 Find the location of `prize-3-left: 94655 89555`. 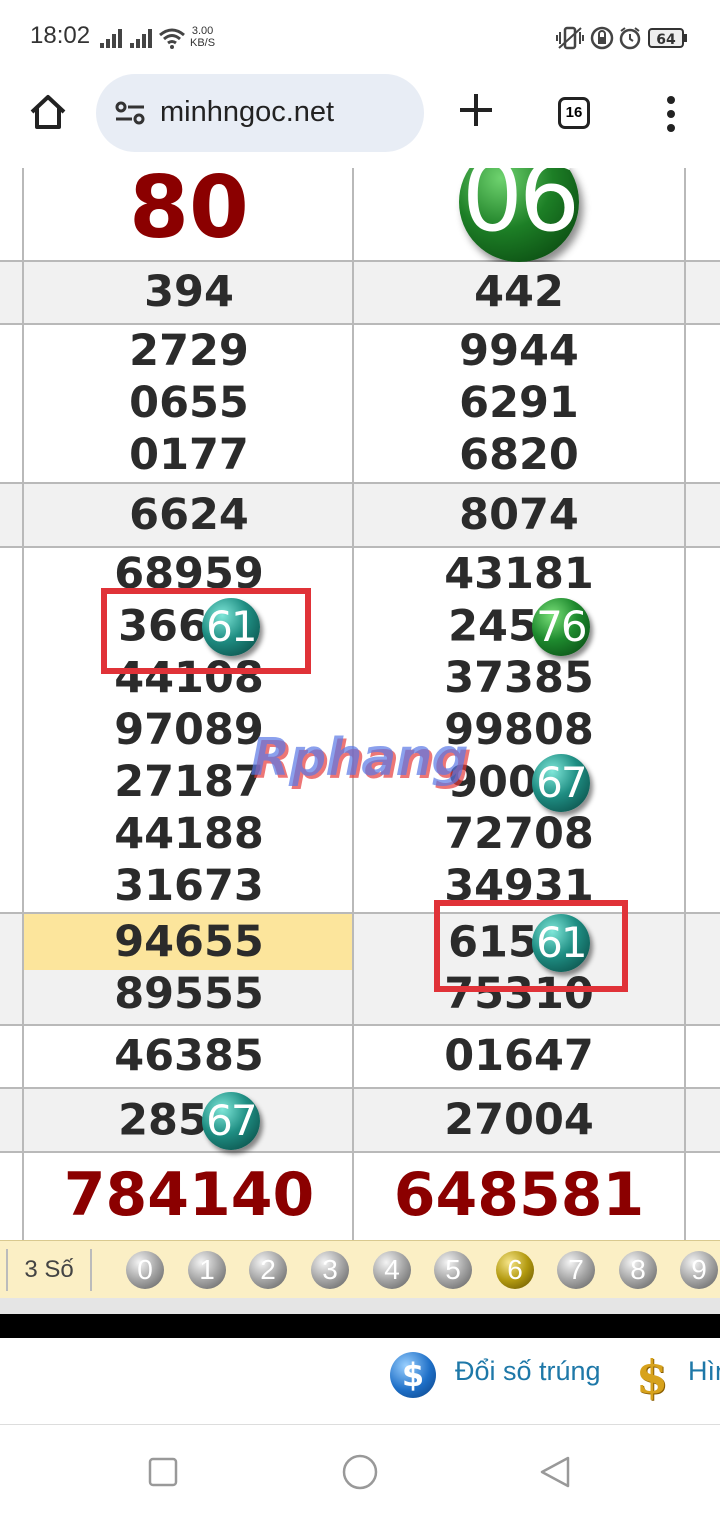

prize-3-left: 94655 89555 is located at coordinates (189, 968).